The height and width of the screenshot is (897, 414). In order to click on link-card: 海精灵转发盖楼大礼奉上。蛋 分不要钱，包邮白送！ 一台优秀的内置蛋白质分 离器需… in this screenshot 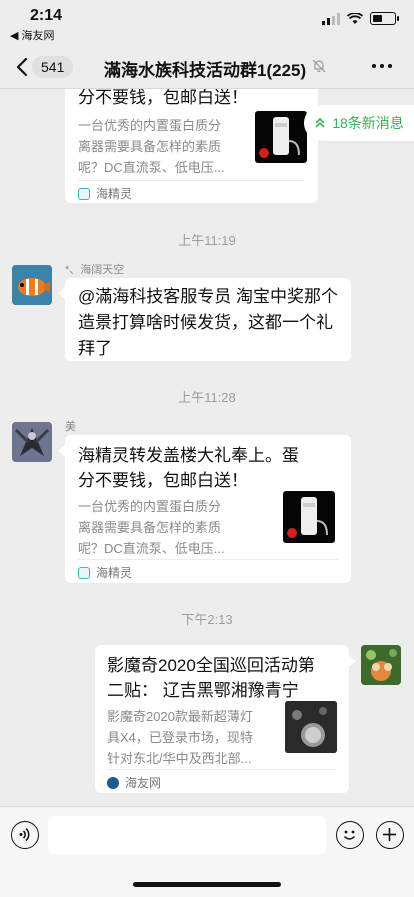, I will do `click(208, 509)`.